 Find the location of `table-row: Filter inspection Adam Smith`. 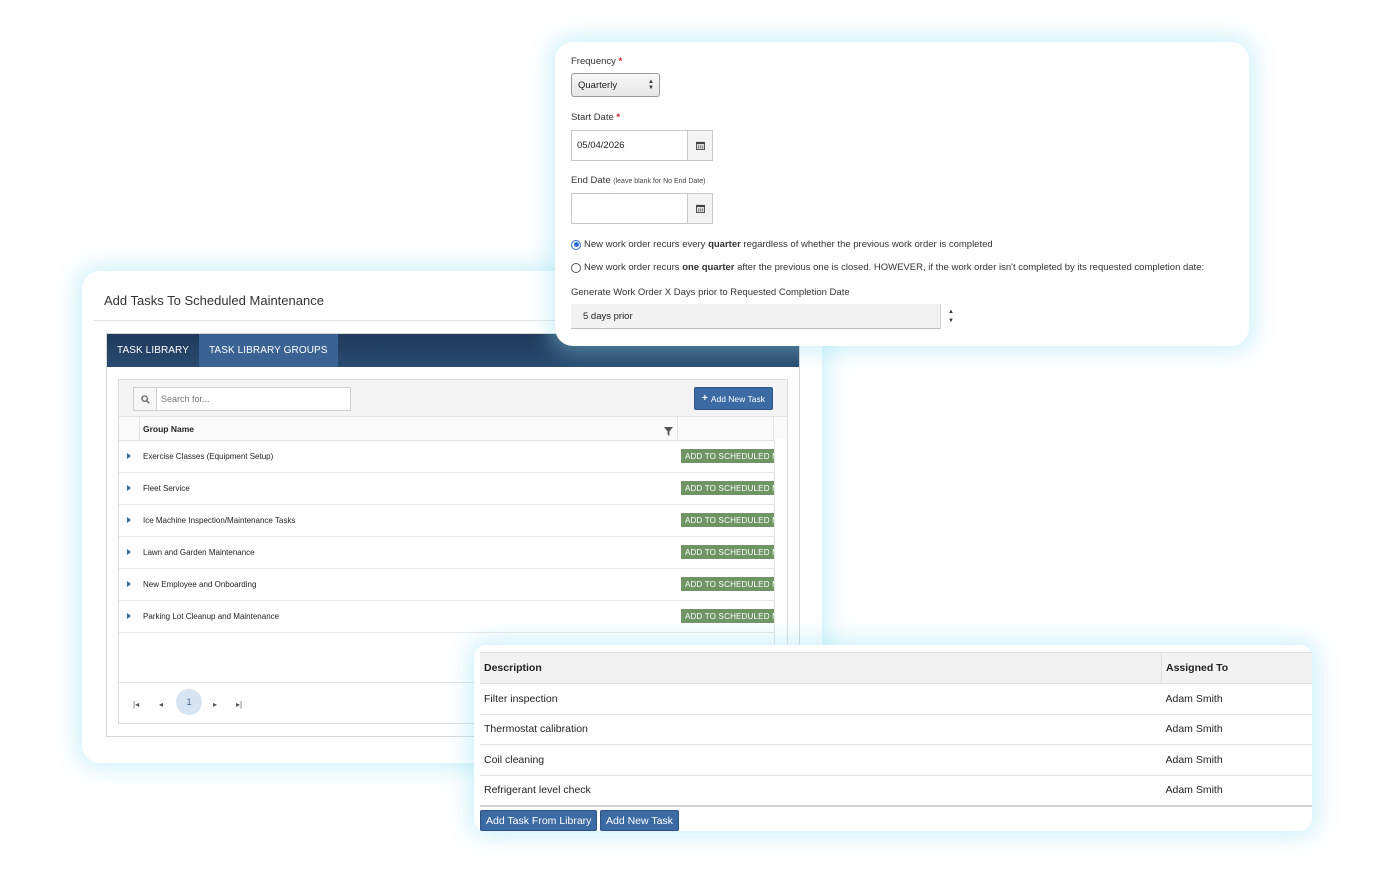

table-row: Filter inspection Adam Smith is located at coordinates (896, 699).